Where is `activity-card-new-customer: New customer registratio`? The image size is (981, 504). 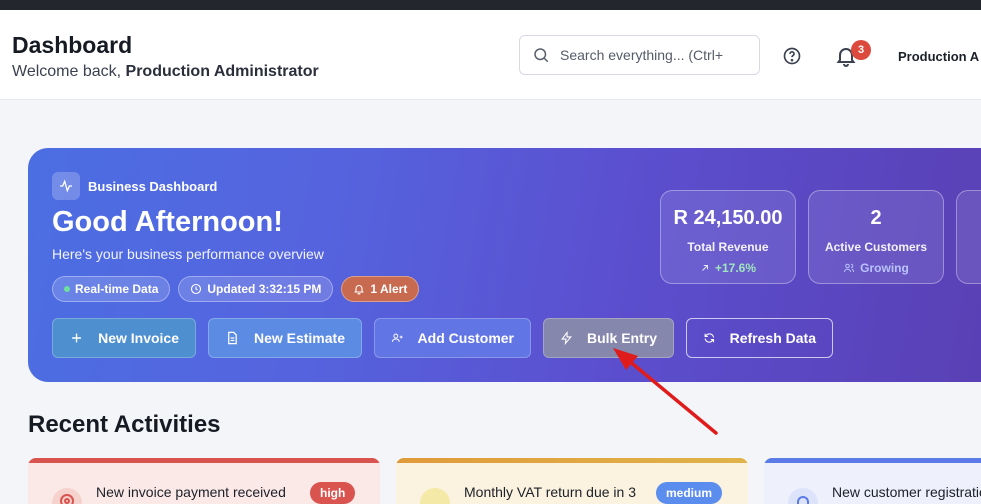
activity-card-new-customer: New customer registratio is located at coordinates (872, 481).